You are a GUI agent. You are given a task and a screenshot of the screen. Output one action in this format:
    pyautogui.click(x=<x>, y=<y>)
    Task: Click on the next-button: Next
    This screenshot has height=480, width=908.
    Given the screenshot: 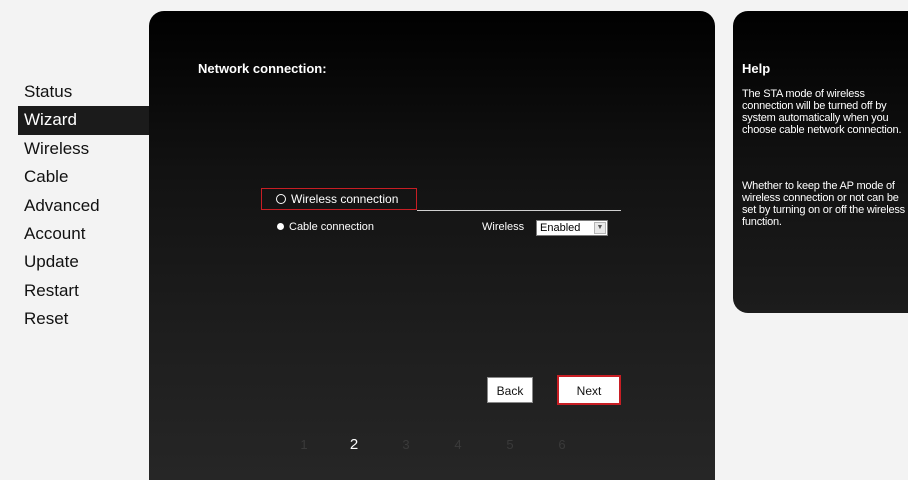 What is the action you would take?
    pyautogui.click(x=589, y=390)
    